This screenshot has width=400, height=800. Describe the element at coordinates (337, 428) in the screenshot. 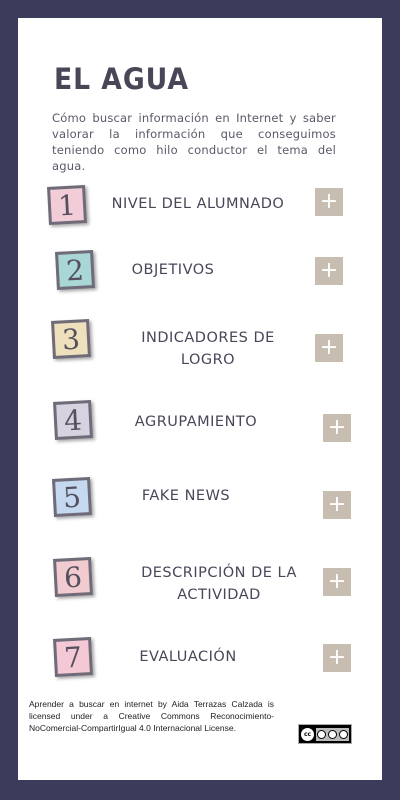

I see `expand-button-4: +` at that location.